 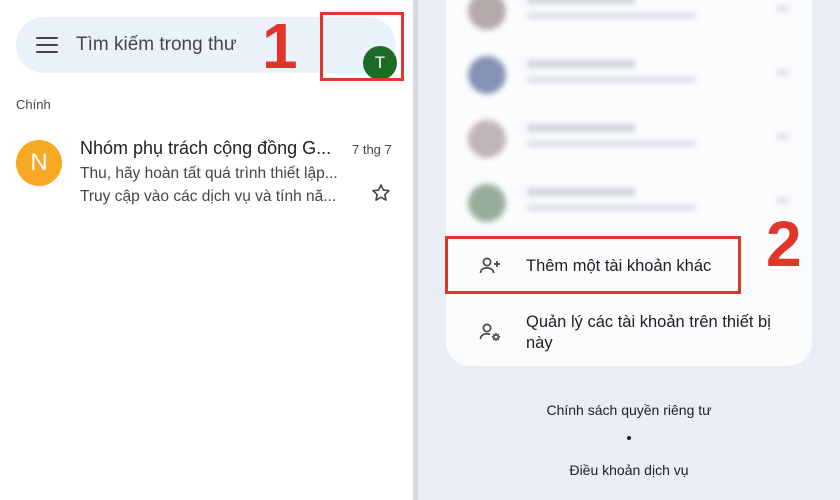 I want to click on privacy-policy-link: Chính sách quyền riêng tư, so click(x=629, y=410).